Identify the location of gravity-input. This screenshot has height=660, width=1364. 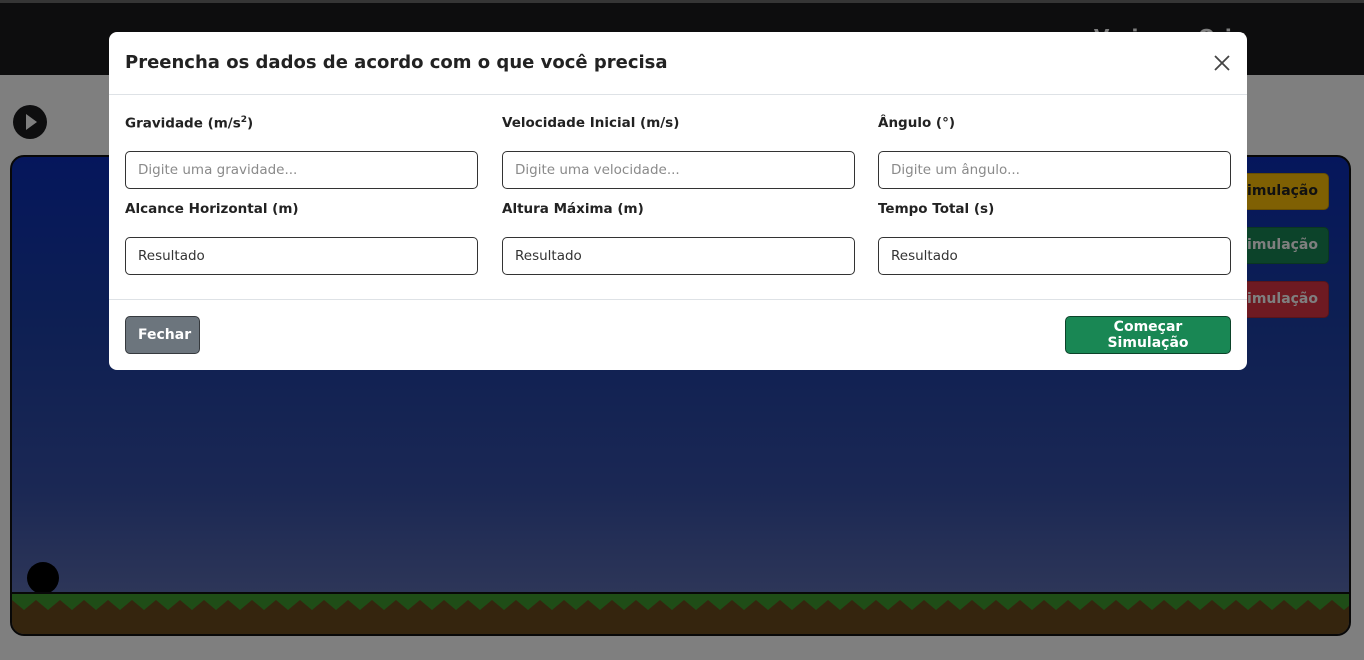
(301, 170).